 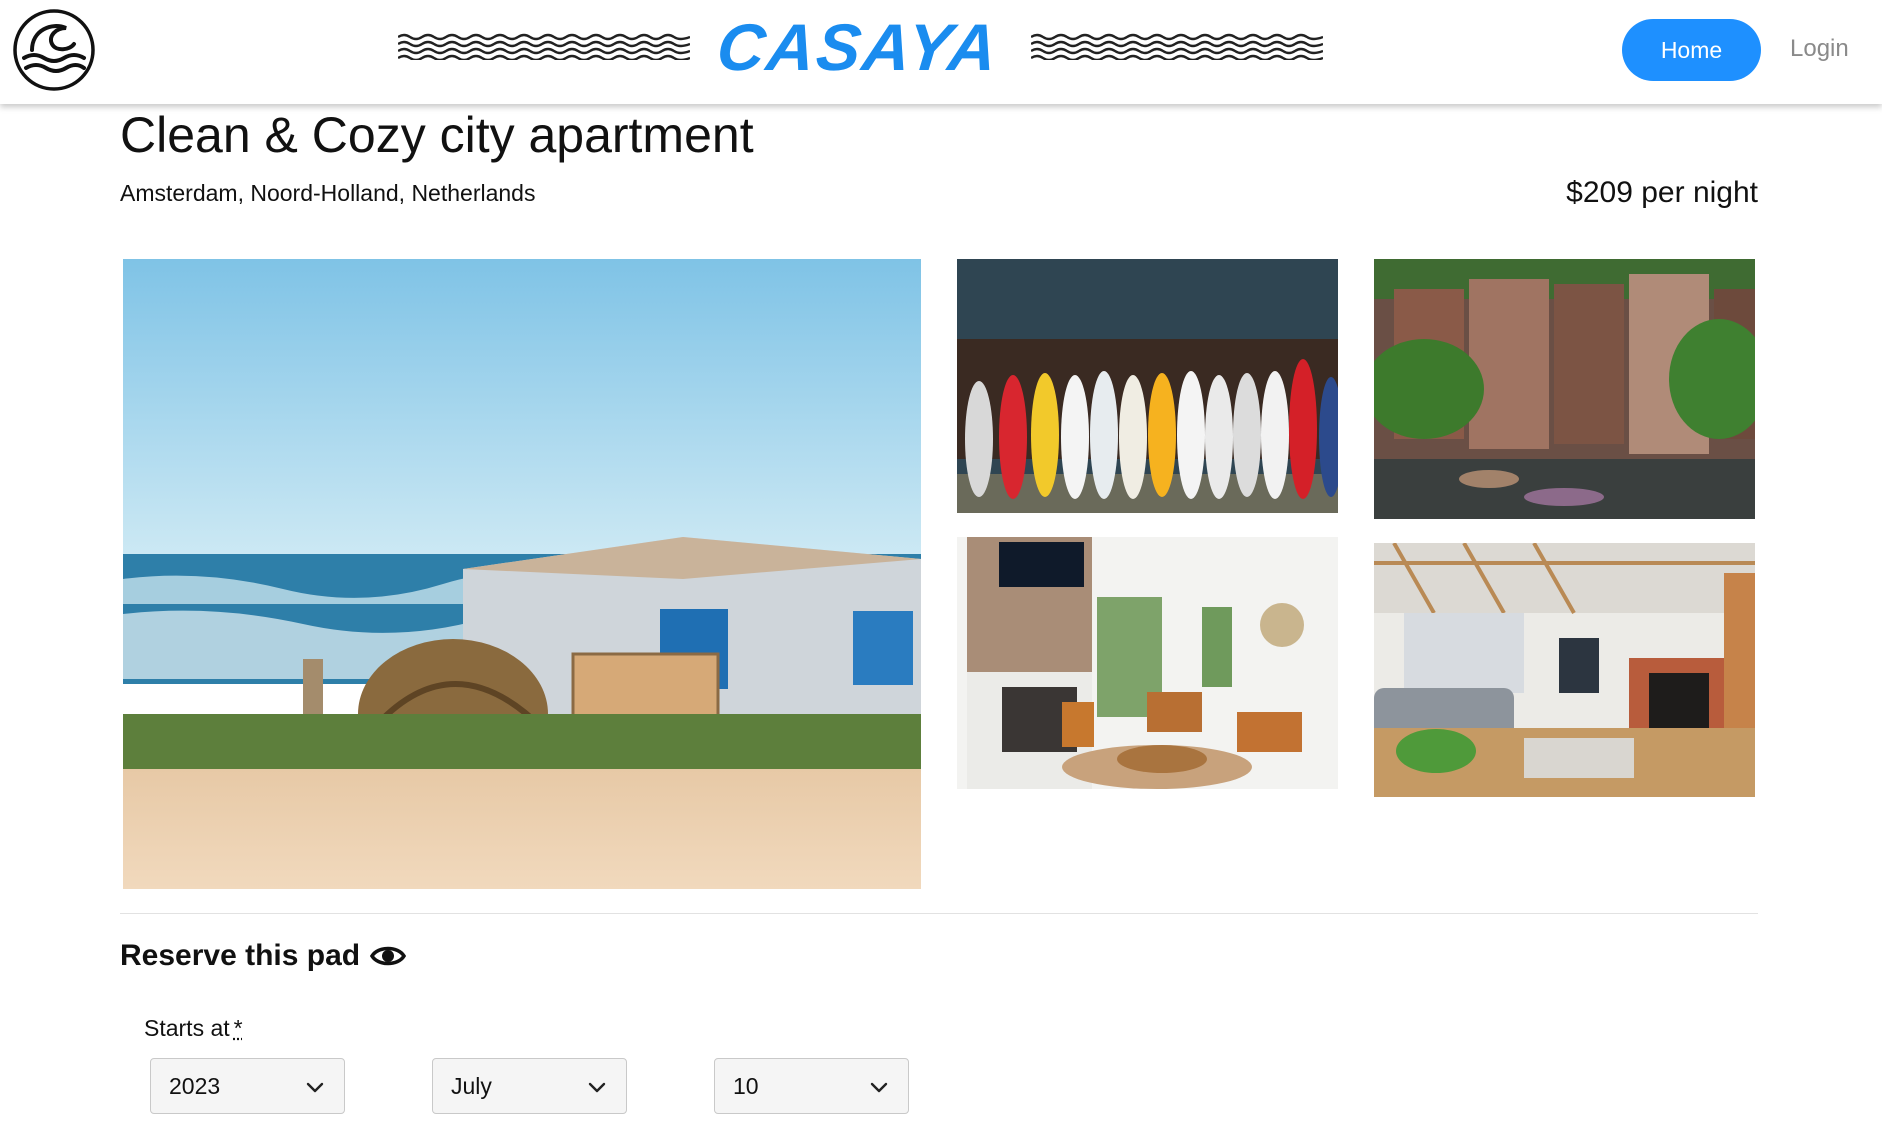 What do you see at coordinates (1147, 386) in the screenshot?
I see `gallery-surfboards-photo` at bounding box center [1147, 386].